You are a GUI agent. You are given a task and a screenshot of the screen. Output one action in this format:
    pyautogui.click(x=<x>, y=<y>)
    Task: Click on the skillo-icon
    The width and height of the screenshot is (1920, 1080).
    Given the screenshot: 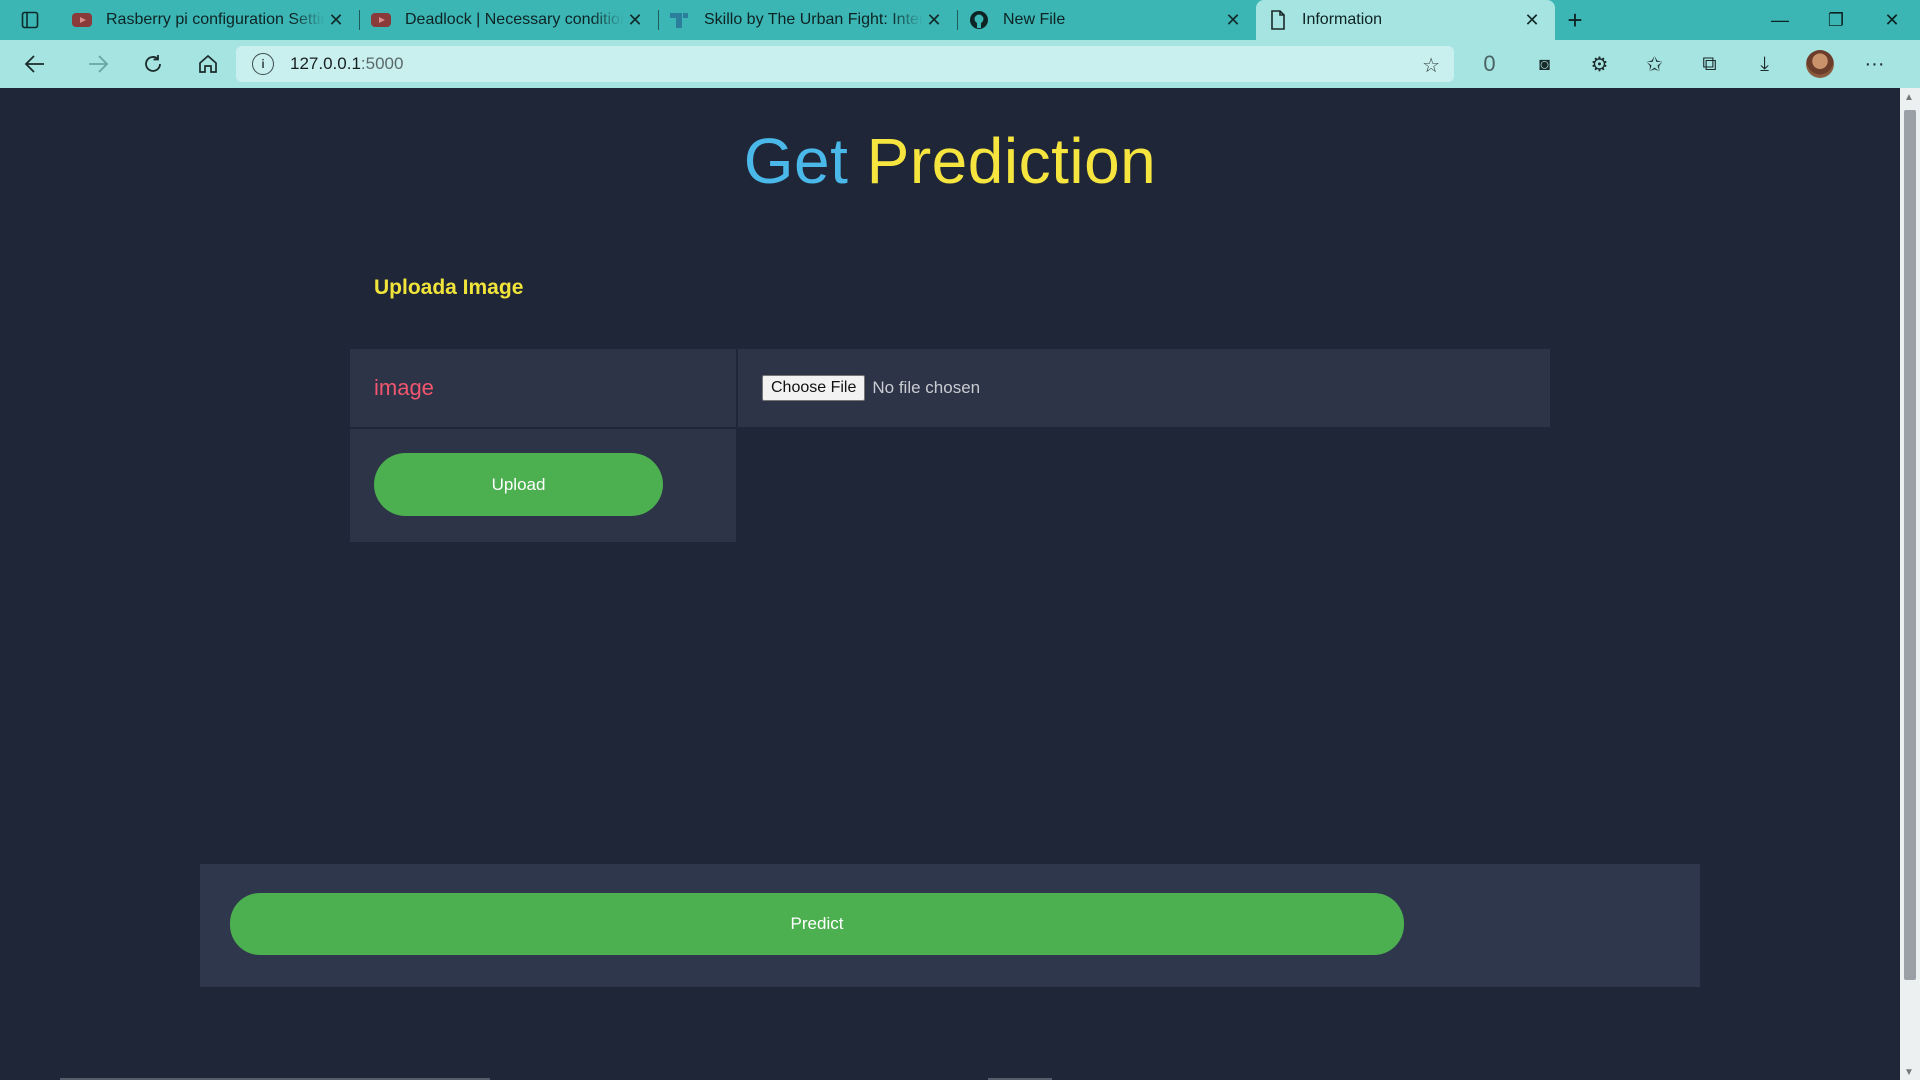 What is the action you would take?
    pyautogui.click(x=680, y=20)
    